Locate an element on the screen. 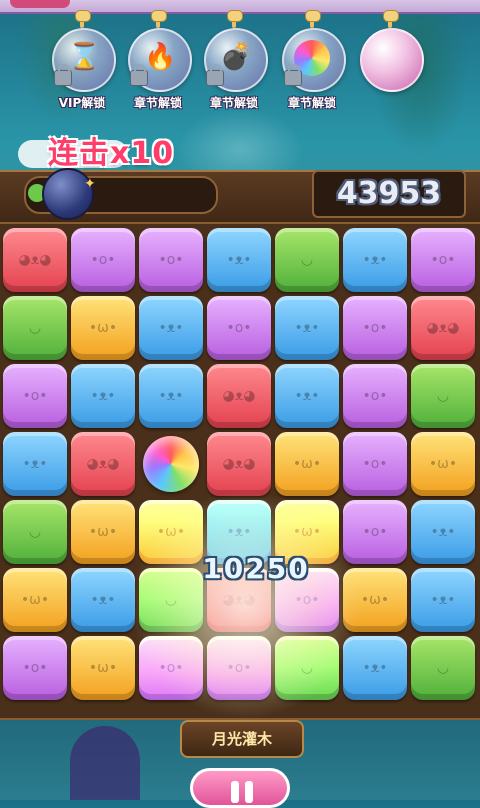  empty-bubble-icon is located at coordinates (392, 60).